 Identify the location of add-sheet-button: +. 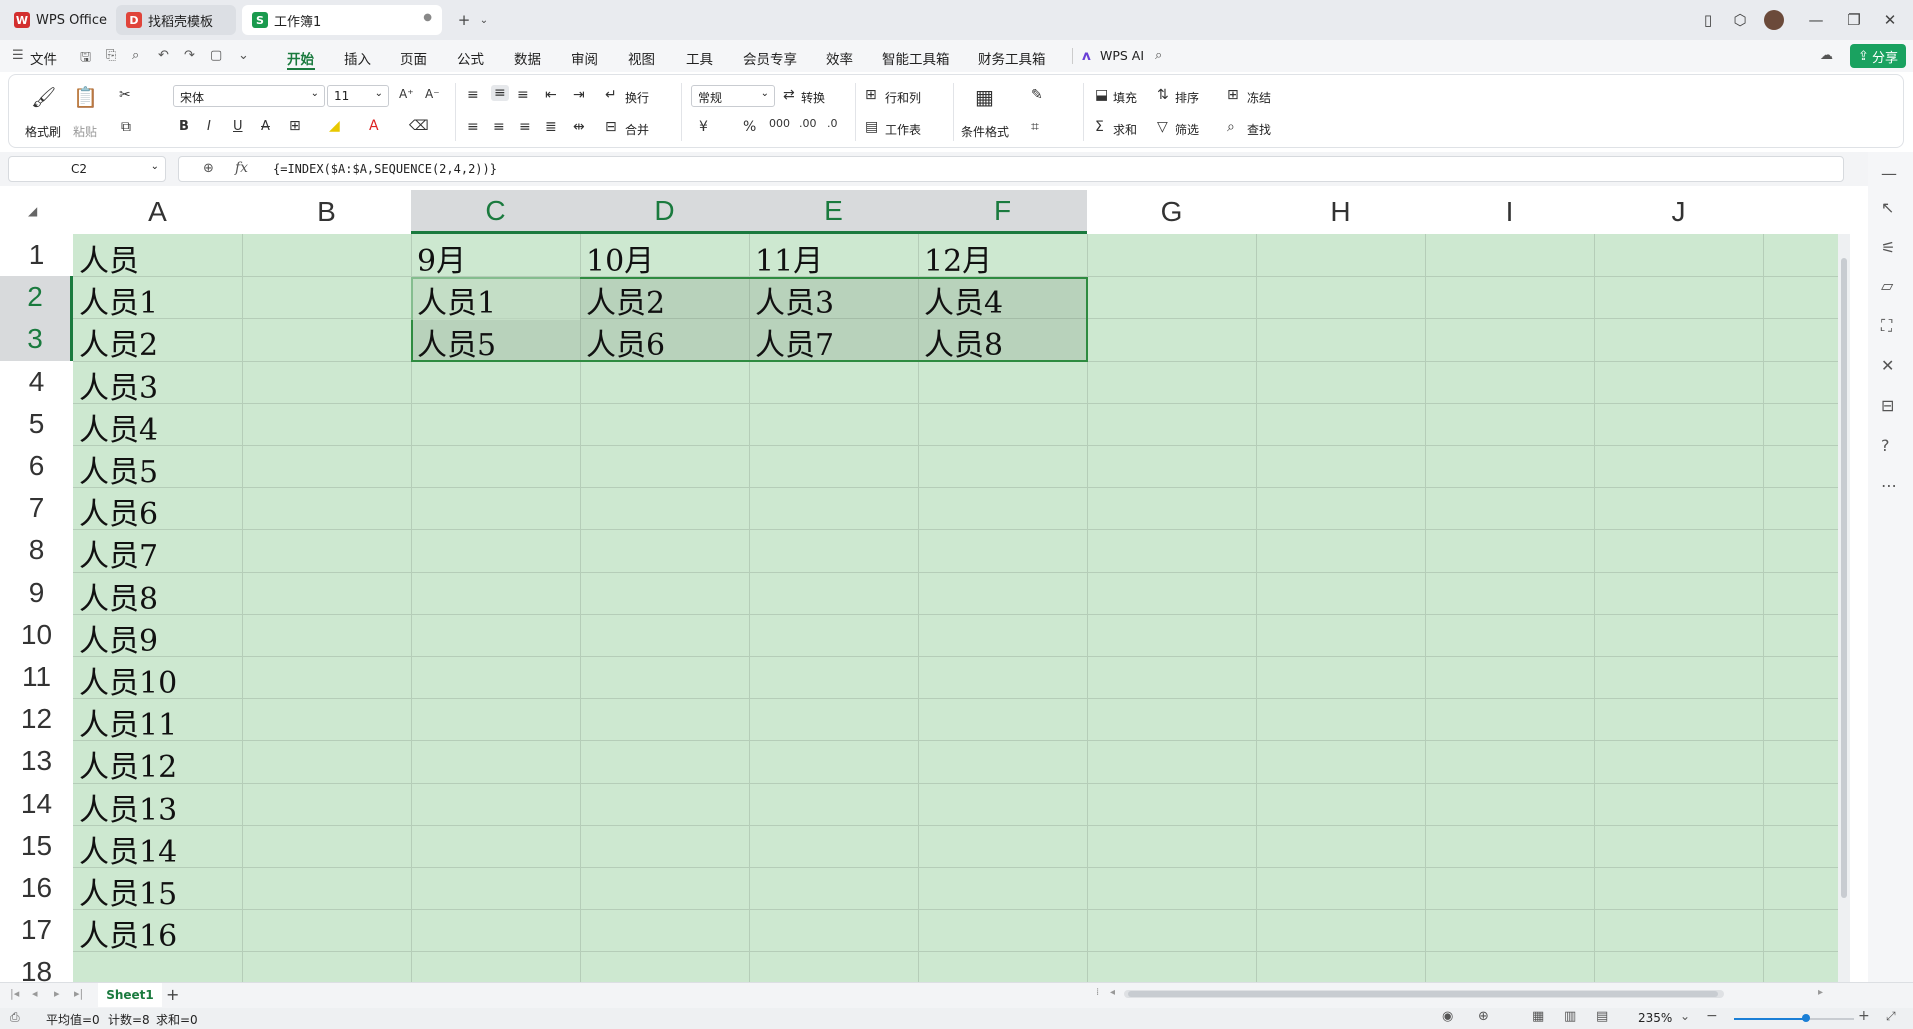
(172, 994).